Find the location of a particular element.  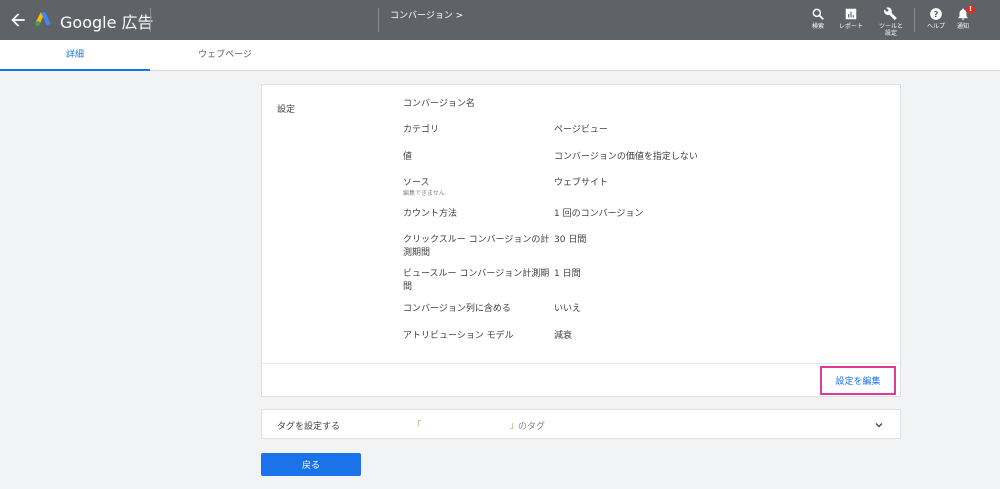

chevron-down-icon is located at coordinates (879, 425).